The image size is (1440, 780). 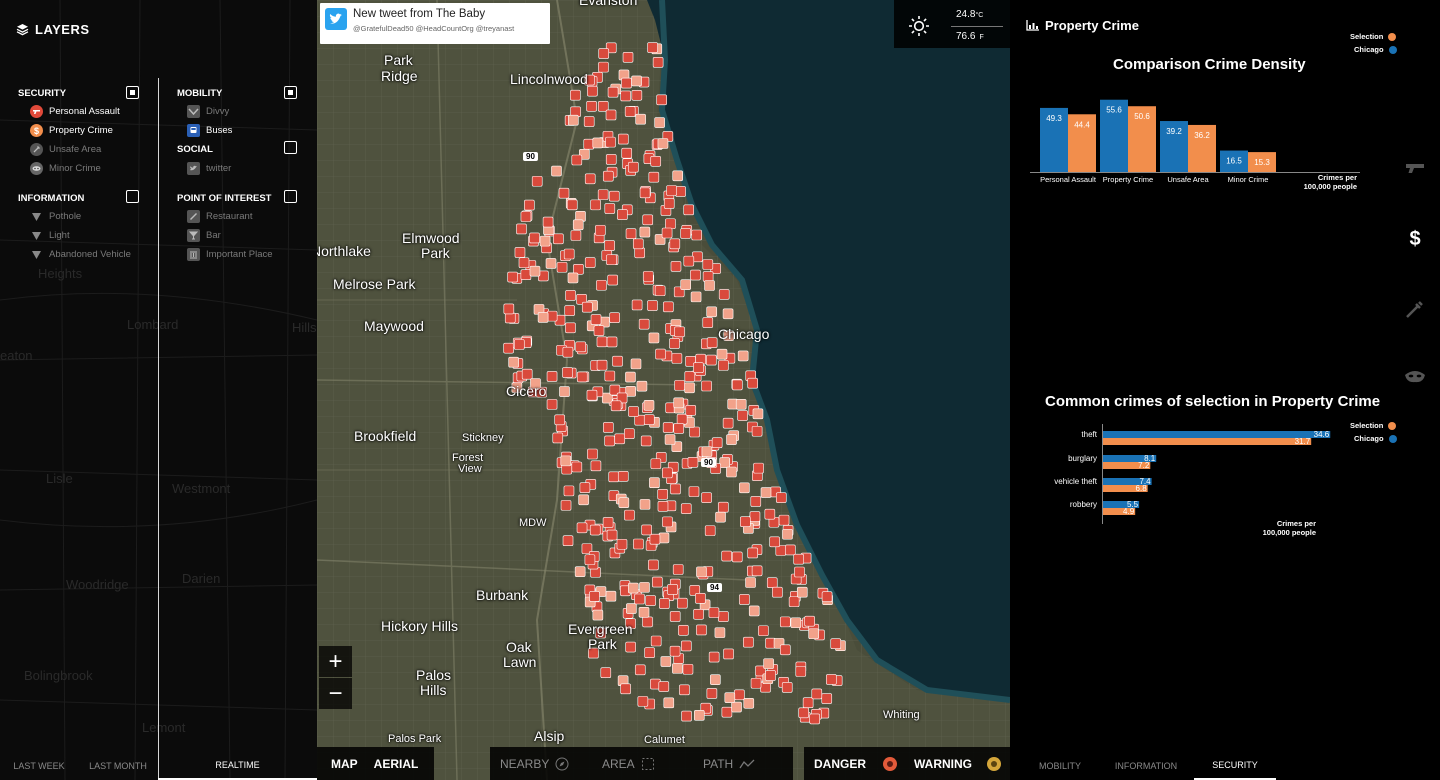 What do you see at coordinates (209, 130) in the screenshot?
I see `layer-item-buses: Buses` at bounding box center [209, 130].